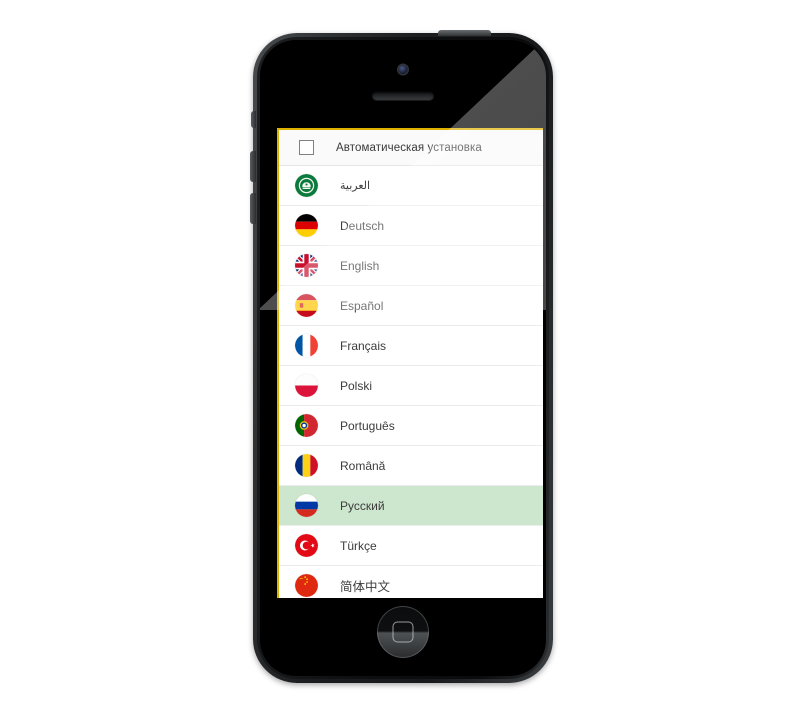 The height and width of the screenshot is (720, 804). What do you see at coordinates (411, 346) in the screenshot?
I see `language-row-france: Français` at bounding box center [411, 346].